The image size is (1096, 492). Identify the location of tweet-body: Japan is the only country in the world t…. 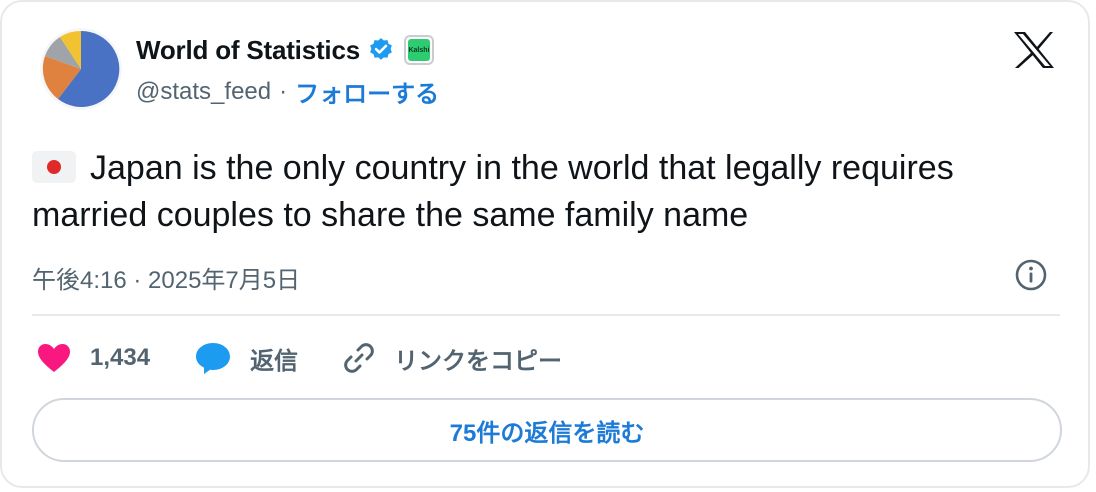
(493, 191).